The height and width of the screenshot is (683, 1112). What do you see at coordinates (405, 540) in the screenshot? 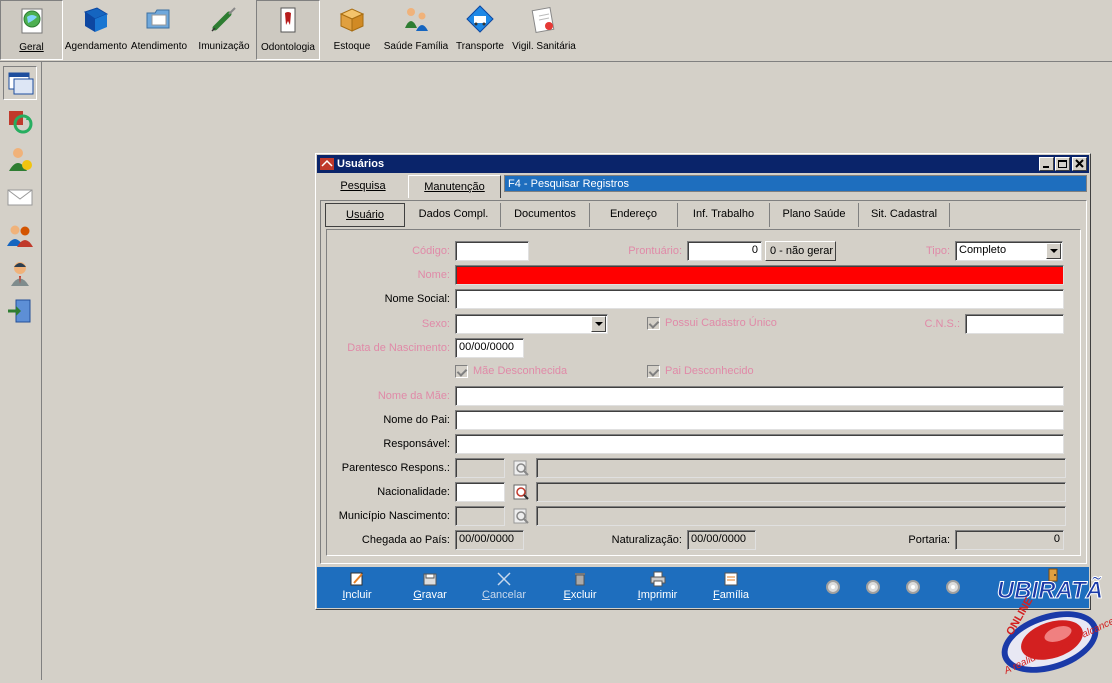
I see `chegada-label: Chegada ao País:` at bounding box center [405, 540].